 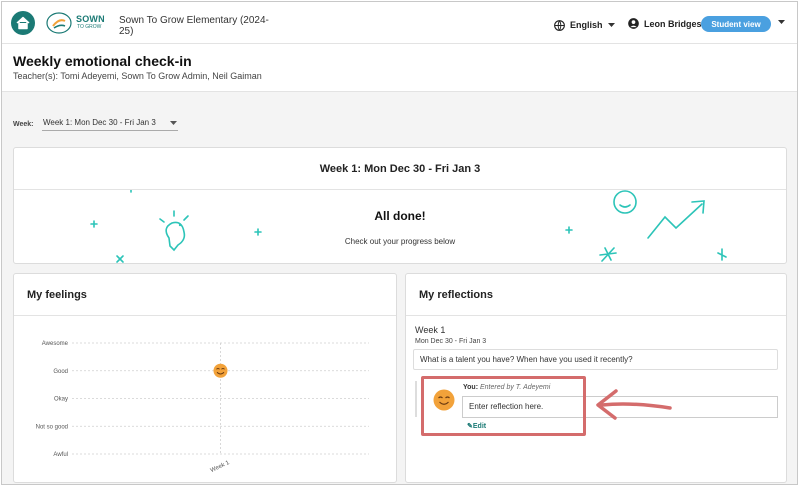 What do you see at coordinates (625, 206) in the screenshot?
I see `smiley-mouth` at bounding box center [625, 206].